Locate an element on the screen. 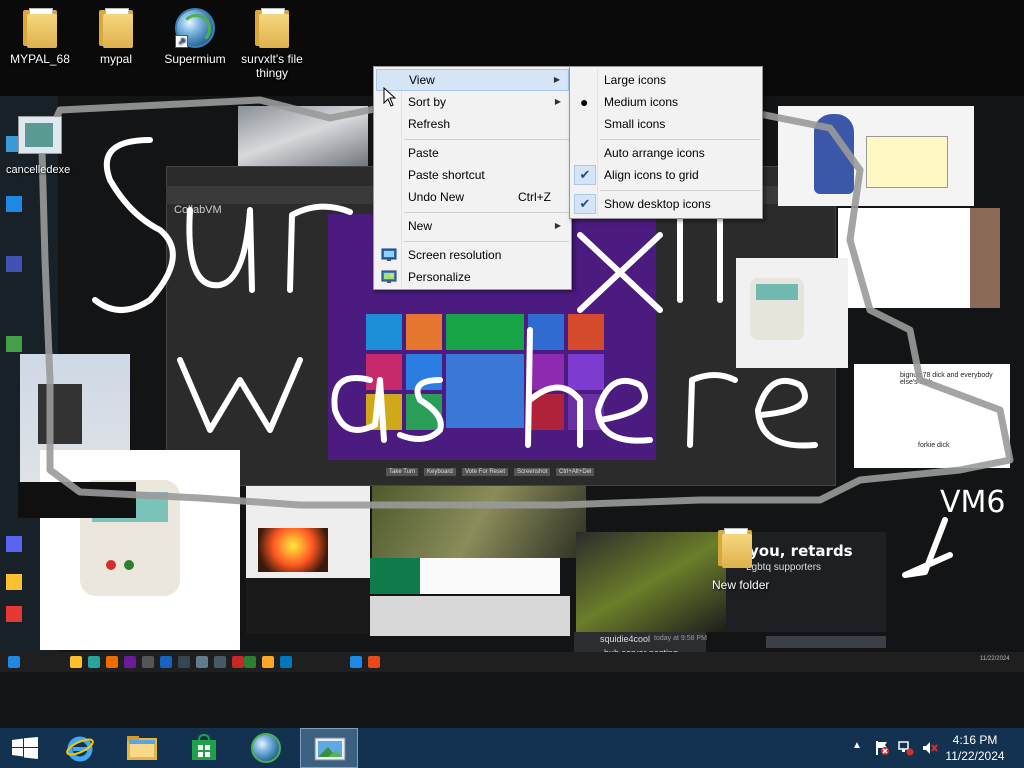 Image resolution: width=1024 pixels, height=768 pixels. volume-muted-icon is located at coordinates (930, 748).